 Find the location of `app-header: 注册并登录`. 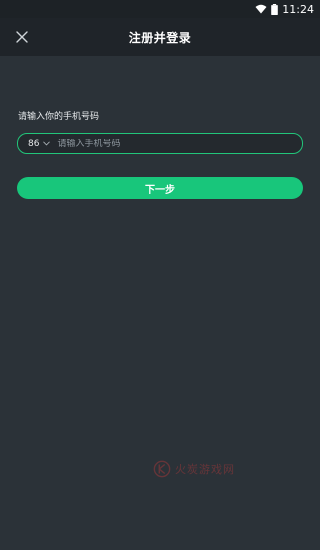

app-header: 注册并登录 is located at coordinates (160, 37).